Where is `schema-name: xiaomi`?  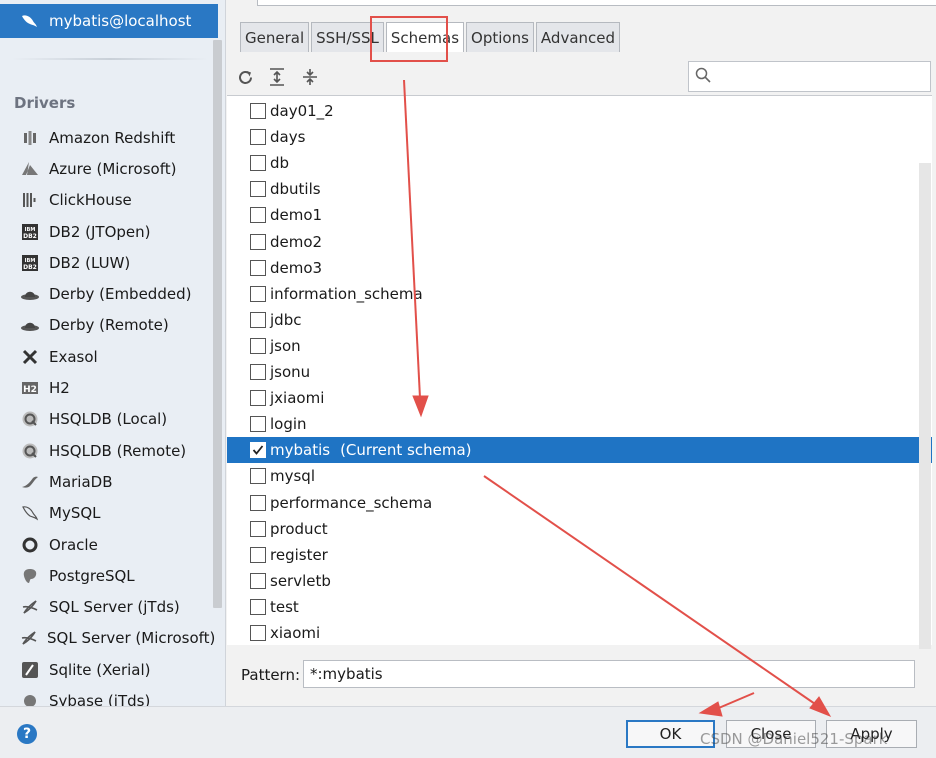
schema-name: xiaomi is located at coordinates (295, 633).